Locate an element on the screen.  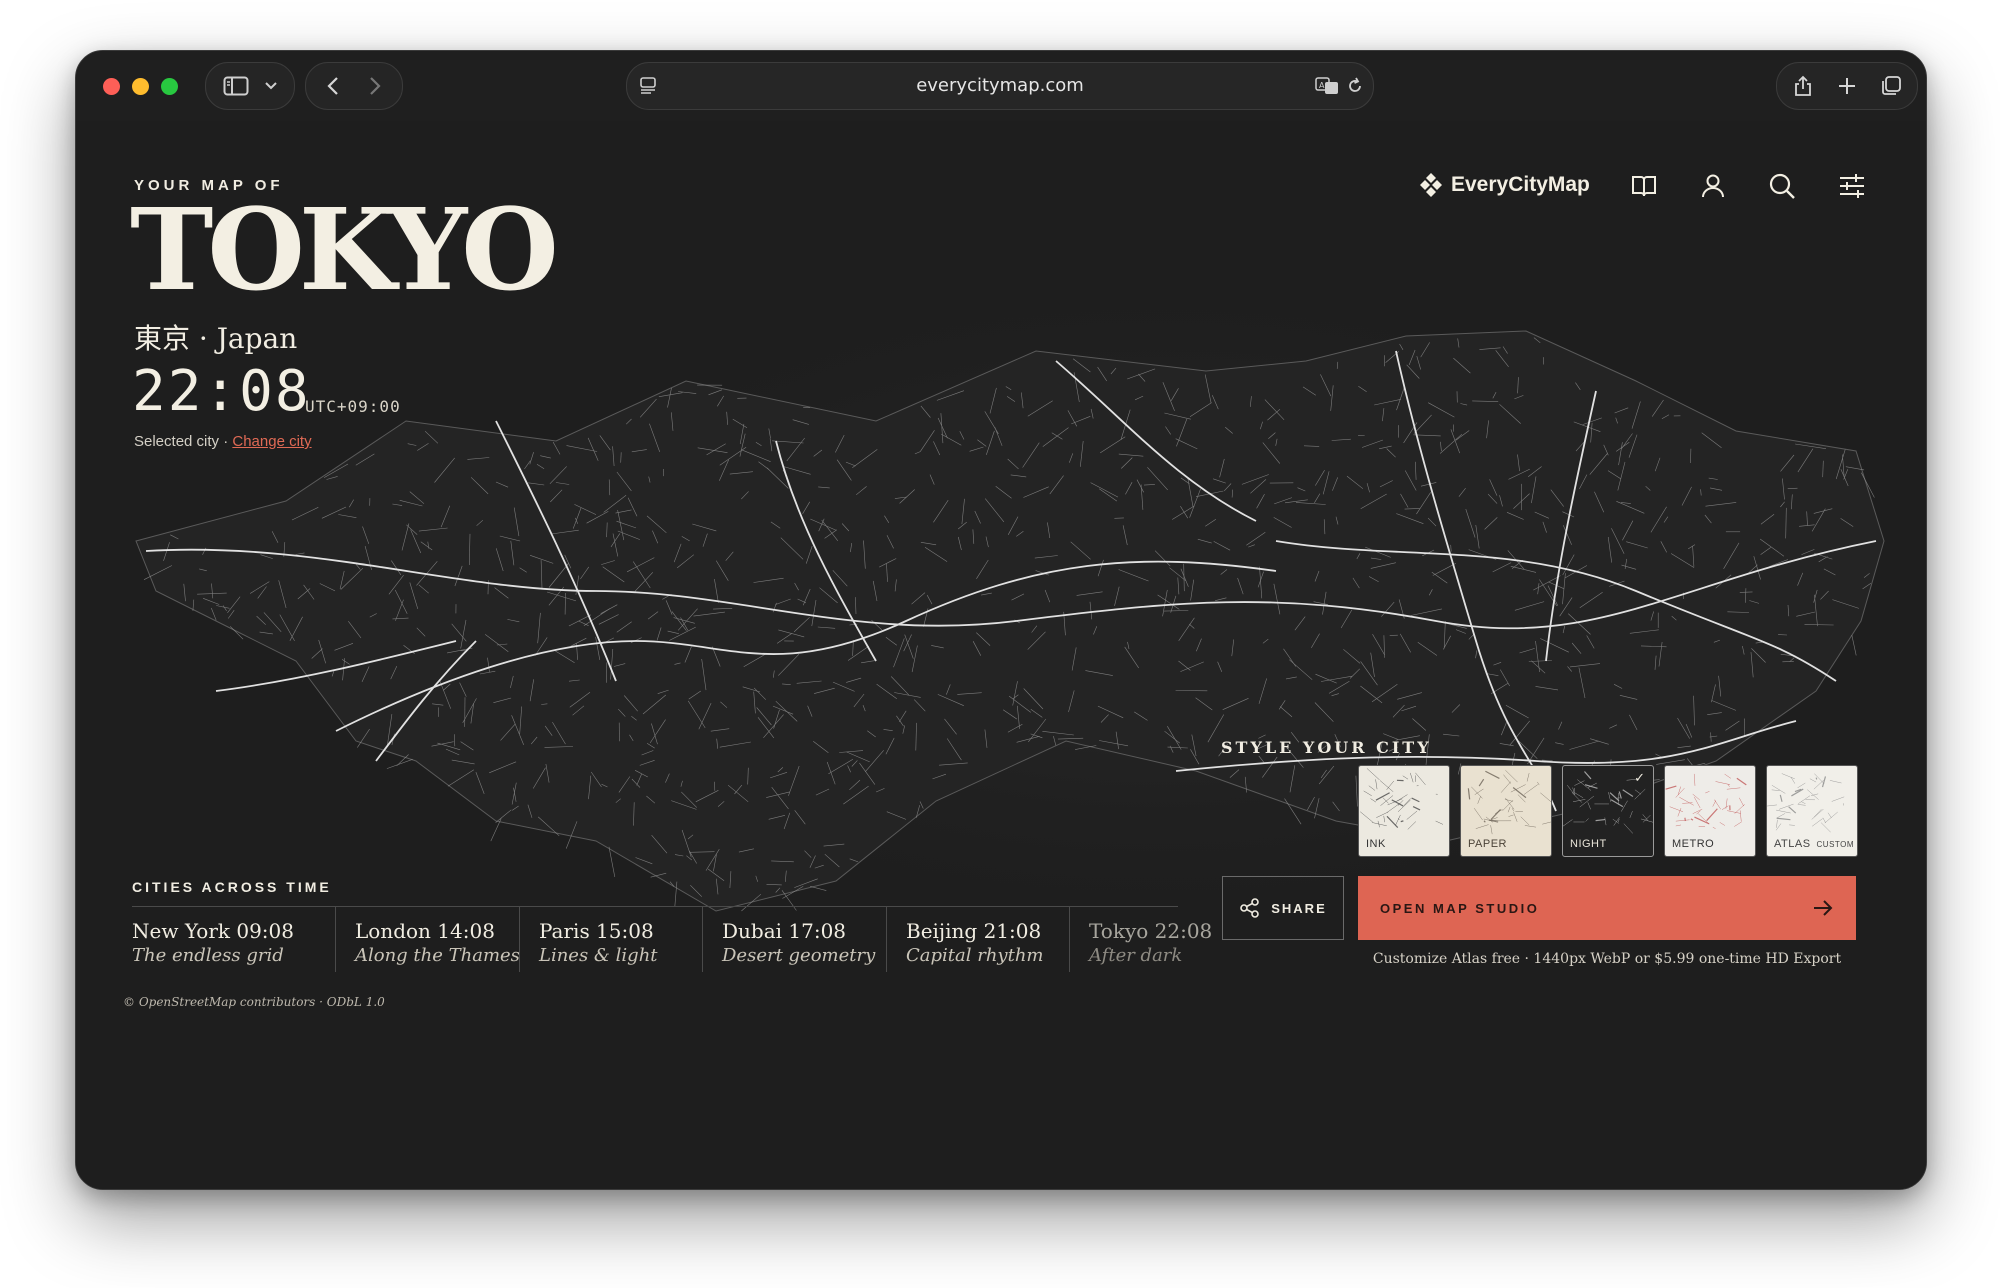
tab-overview-button is located at coordinates (1891, 86).